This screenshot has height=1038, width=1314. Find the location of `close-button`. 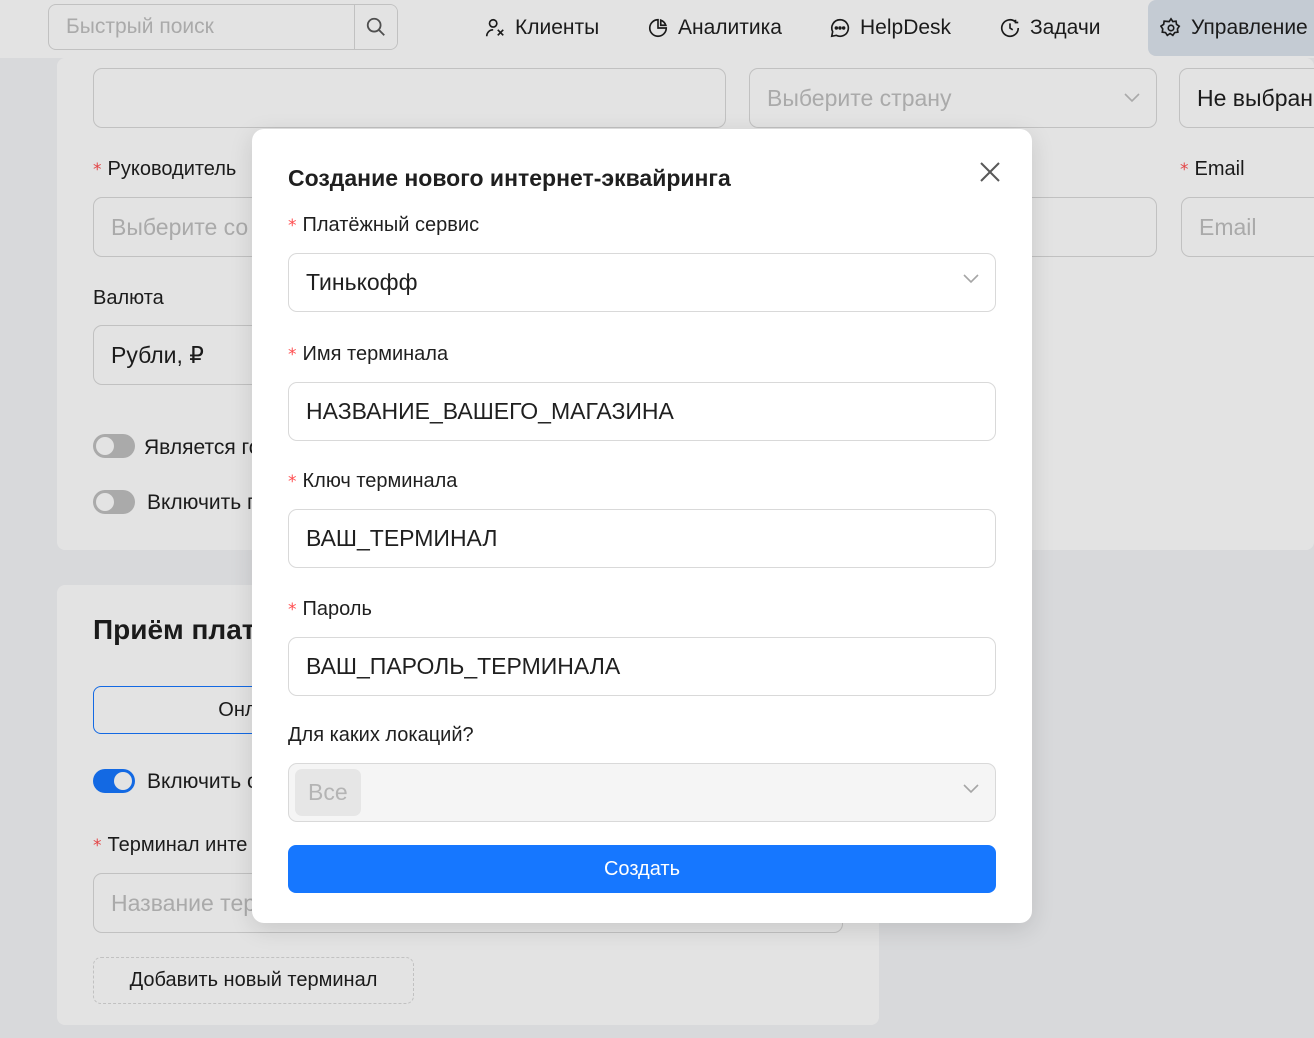

close-button is located at coordinates (990, 172).